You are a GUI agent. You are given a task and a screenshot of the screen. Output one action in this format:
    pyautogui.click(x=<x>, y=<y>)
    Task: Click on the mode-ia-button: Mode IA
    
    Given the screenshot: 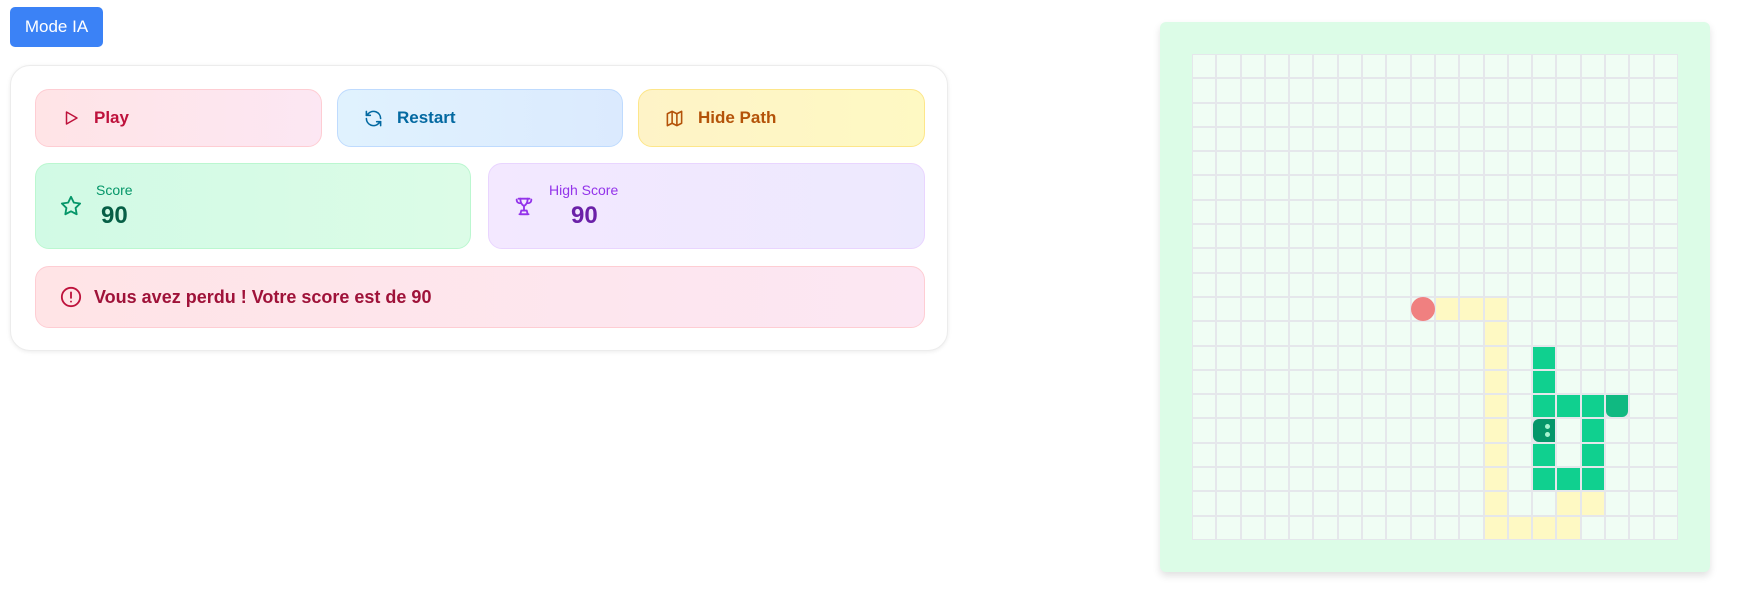 What is the action you would take?
    pyautogui.click(x=56, y=27)
    